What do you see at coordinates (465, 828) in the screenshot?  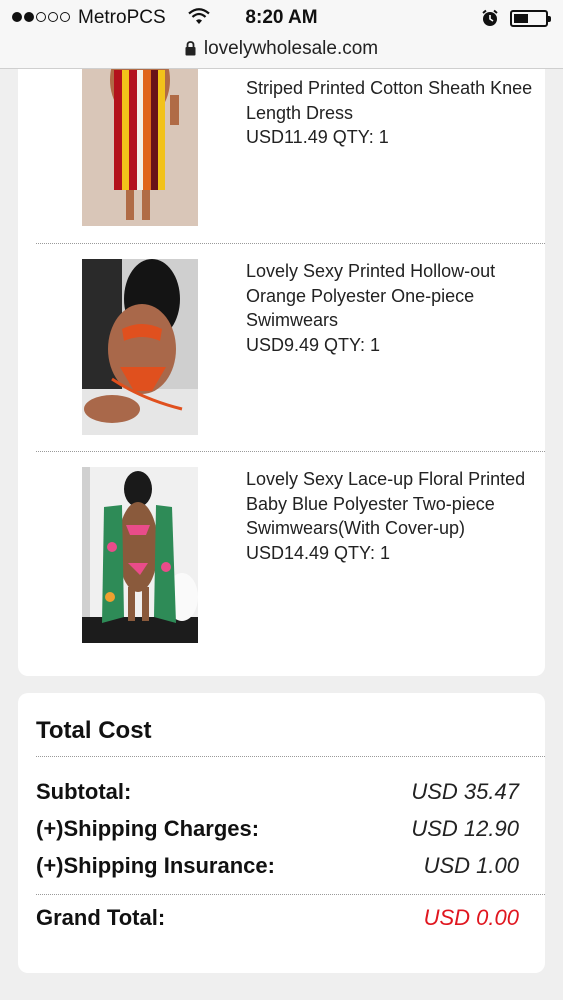 I see `shipping-charges-value: USD 12.90` at bounding box center [465, 828].